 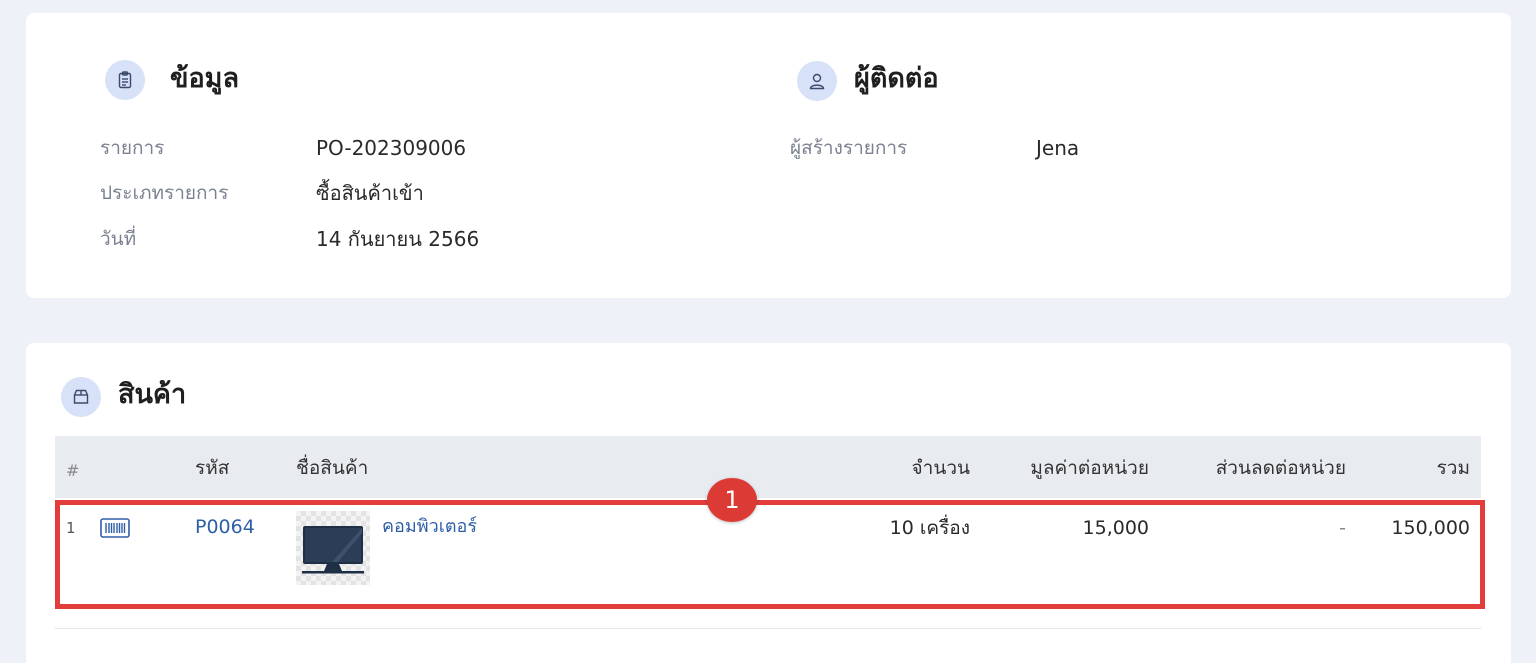 What do you see at coordinates (391, 148) in the screenshot?
I see `value-document: PO-202309006` at bounding box center [391, 148].